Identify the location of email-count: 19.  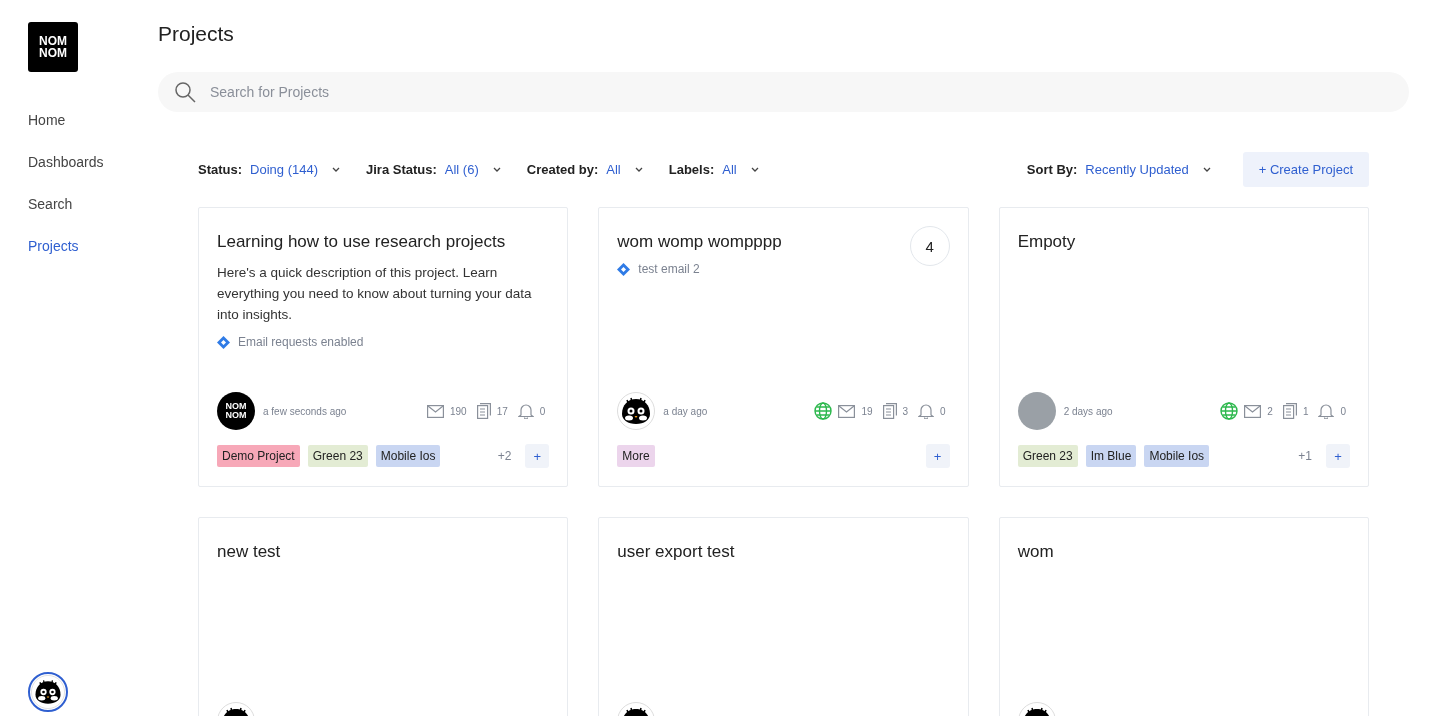
(867, 411).